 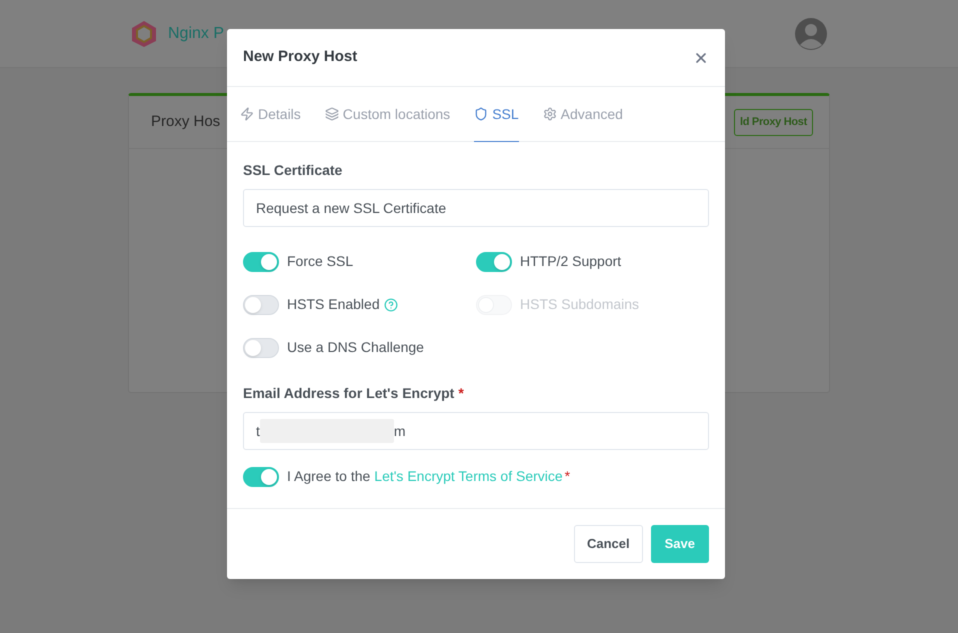 What do you see at coordinates (496, 114) in the screenshot?
I see `tab: SSL` at bounding box center [496, 114].